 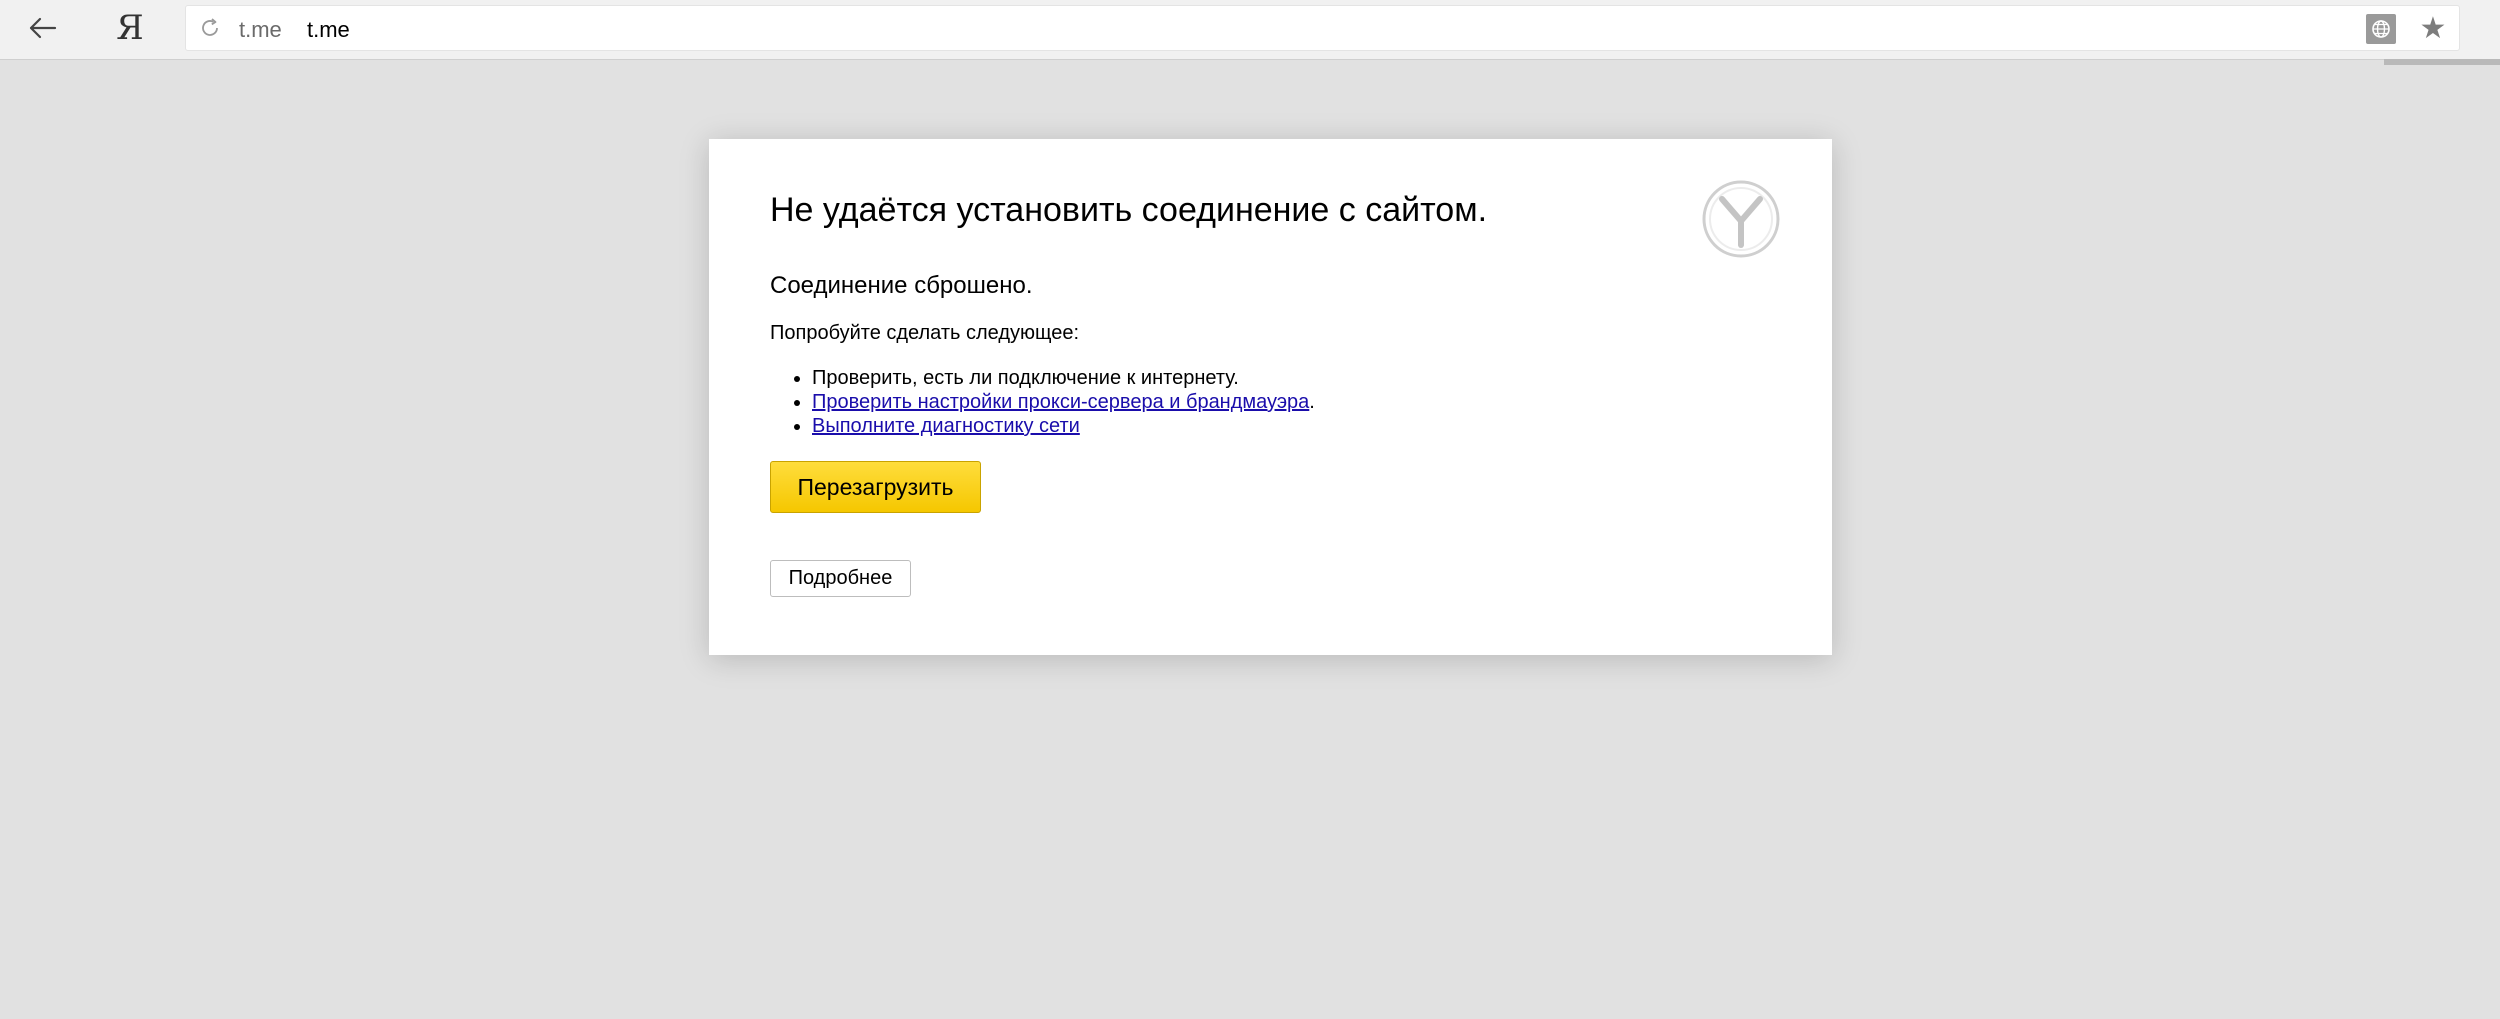 What do you see at coordinates (210, 28) in the screenshot?
I see `reload-icon` at bounding box center [210, 28].